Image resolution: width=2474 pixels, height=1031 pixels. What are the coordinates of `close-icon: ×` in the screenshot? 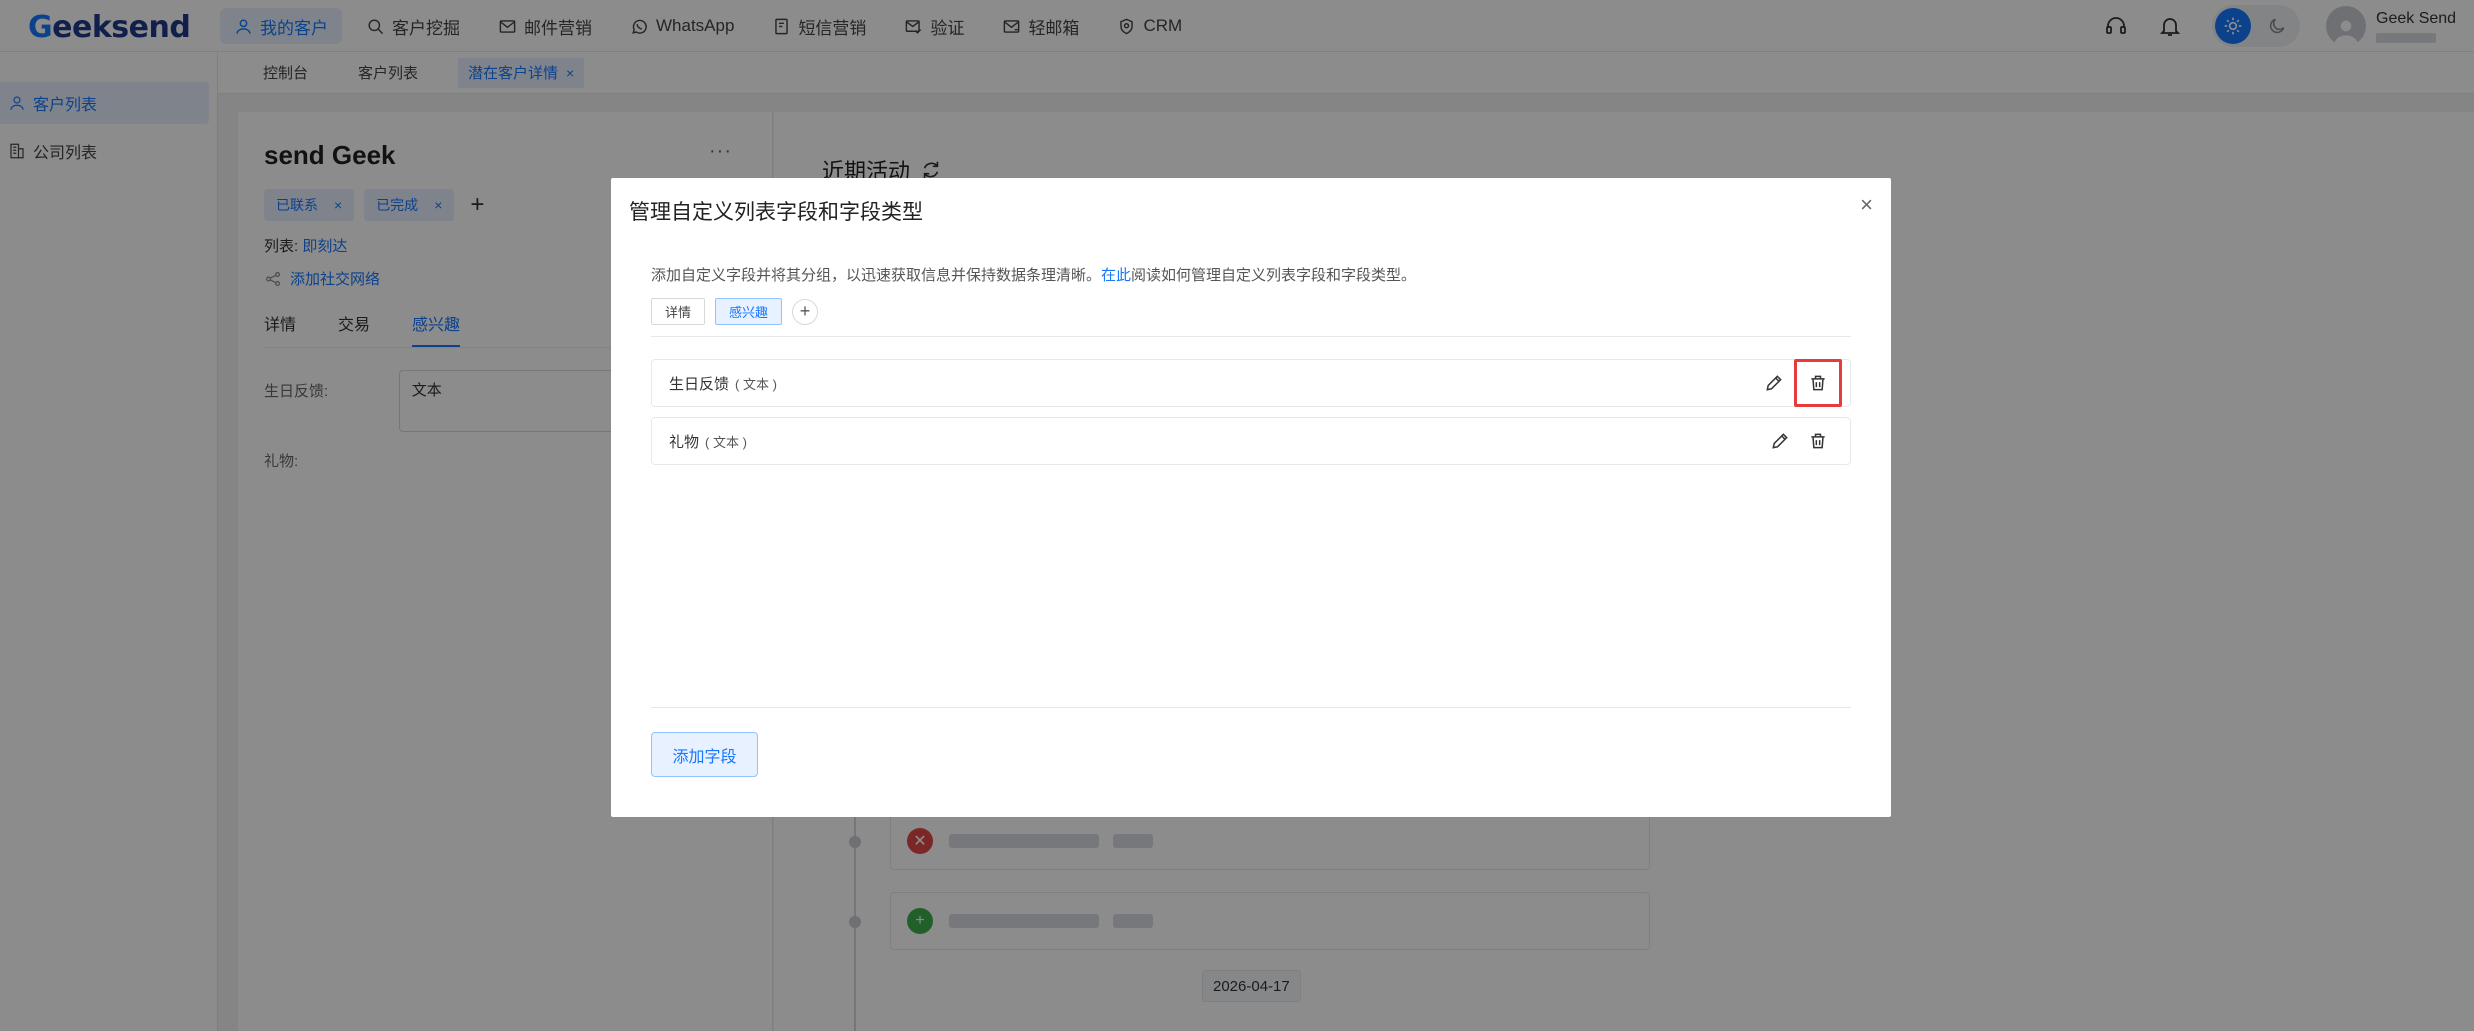 It's located at (1866, 205).